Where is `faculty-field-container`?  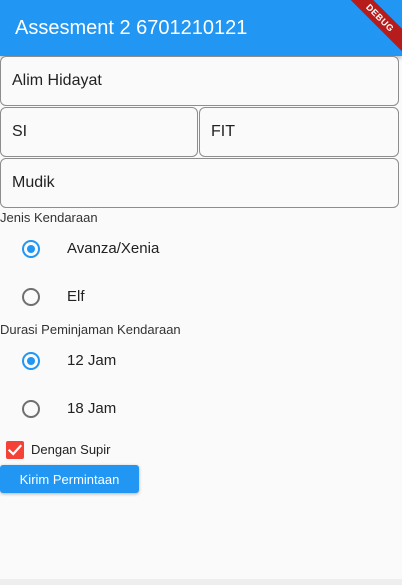 faculty-field-container is located at coordinates (299, 132).